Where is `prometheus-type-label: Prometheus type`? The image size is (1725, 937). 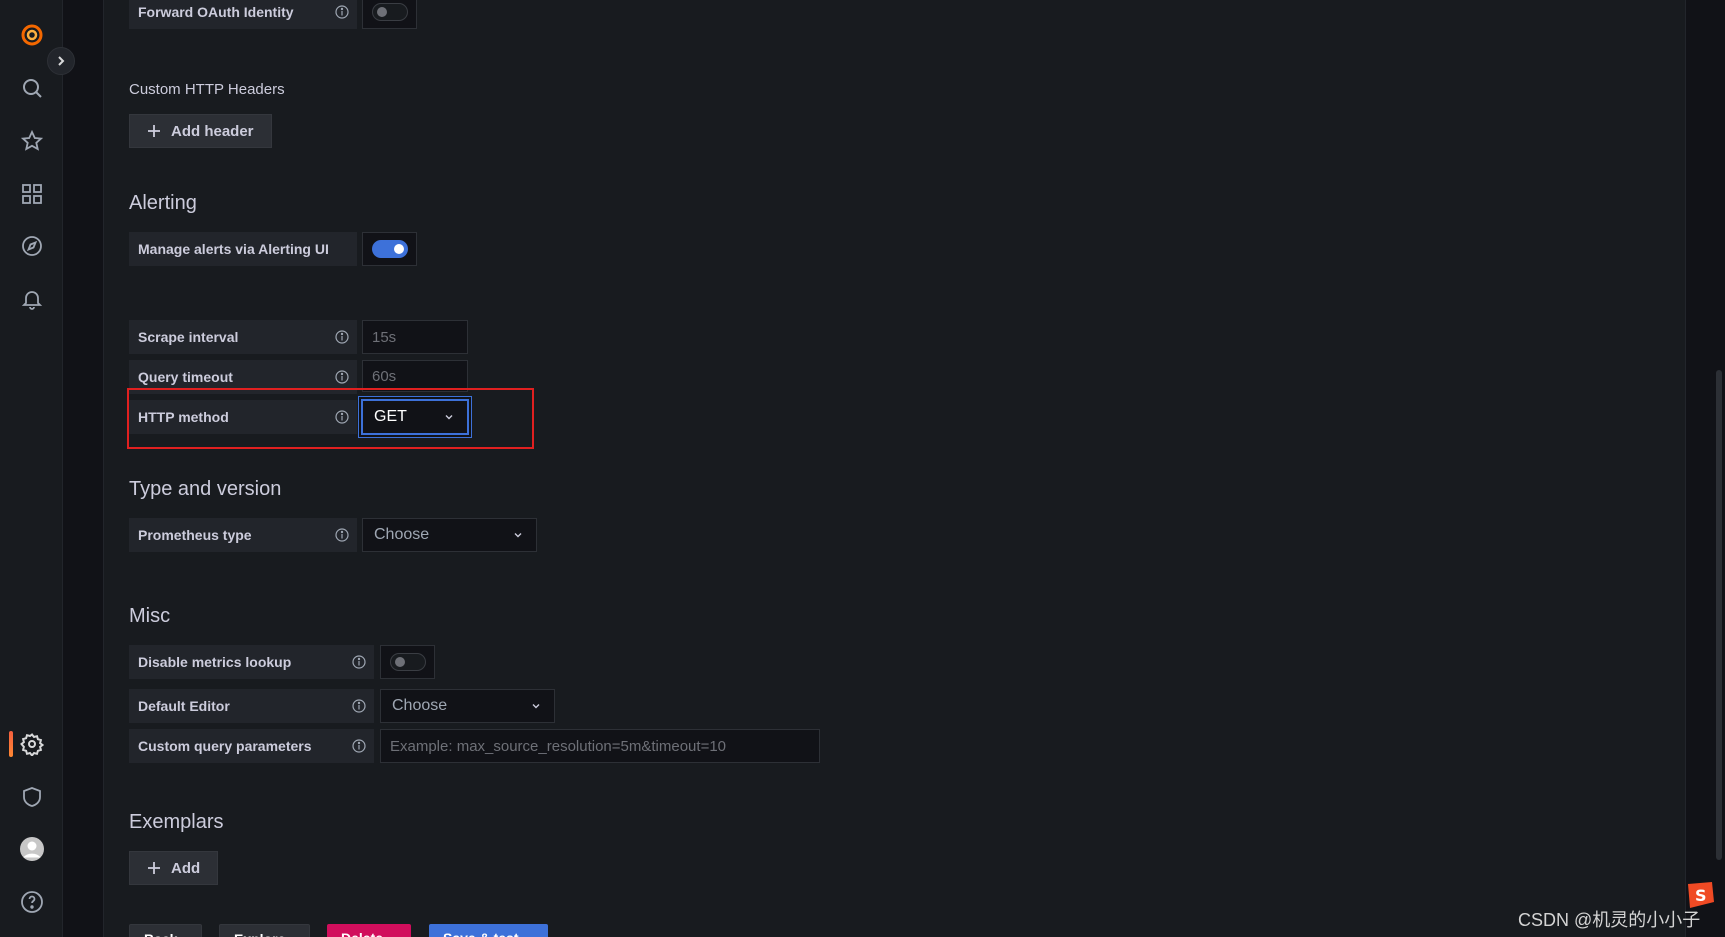 prometheus-type-label: Prometheus type is located at coordinates (243, 535).